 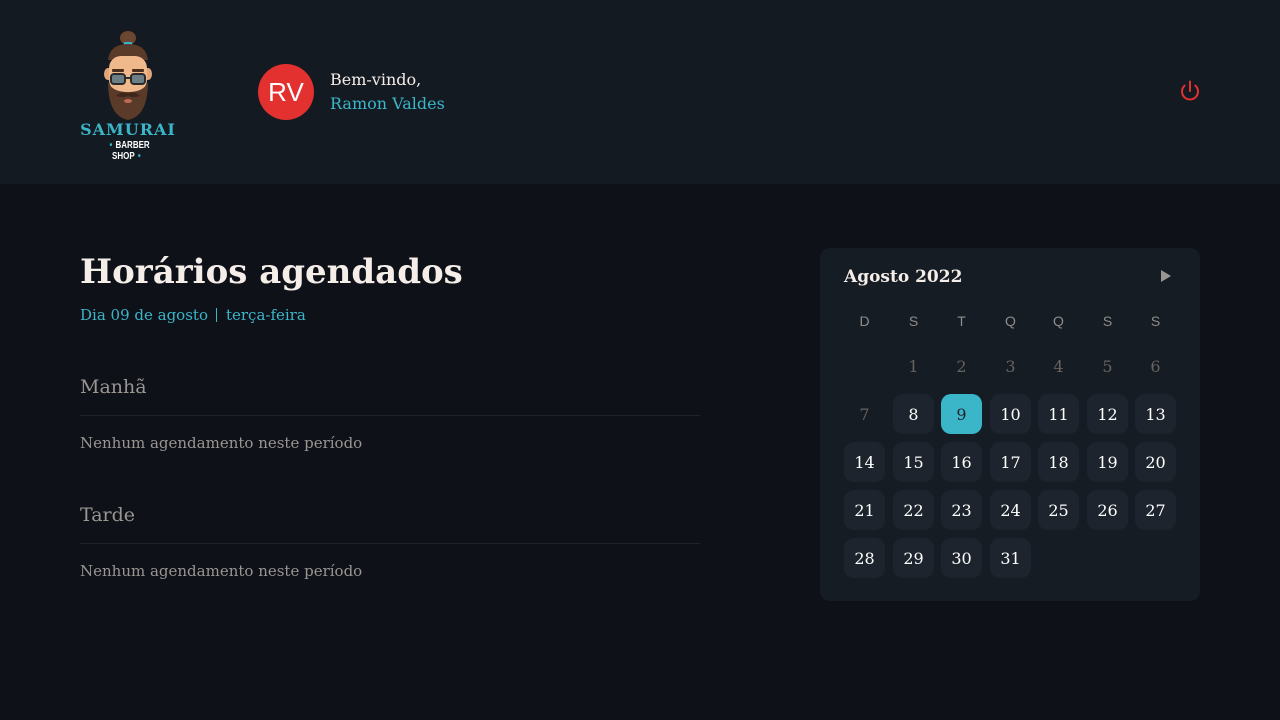 What do you see at coordinates (271, 272) in the screenshot?
I see `page-title: Horários agendados` at bounding box center [271, 272].